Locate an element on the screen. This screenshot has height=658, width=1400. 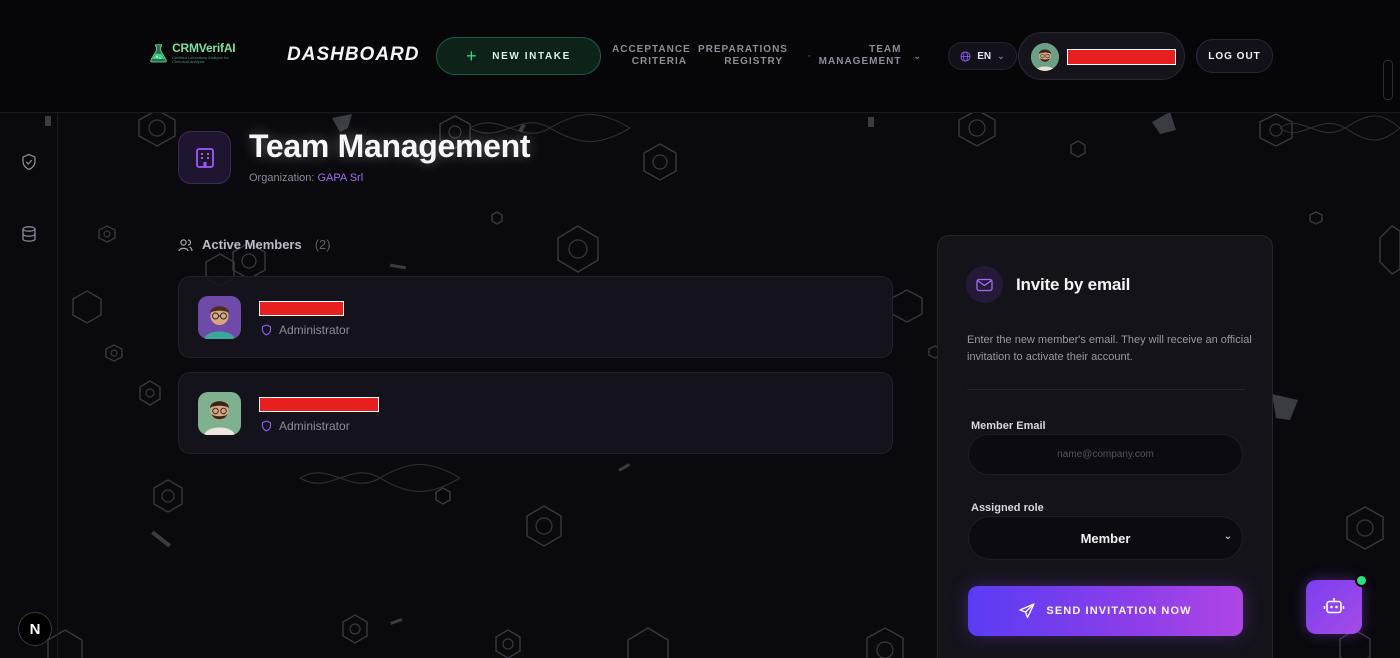
nav-acceptance-line1: ACCEPTANCE is located at coordinates (651, 49).